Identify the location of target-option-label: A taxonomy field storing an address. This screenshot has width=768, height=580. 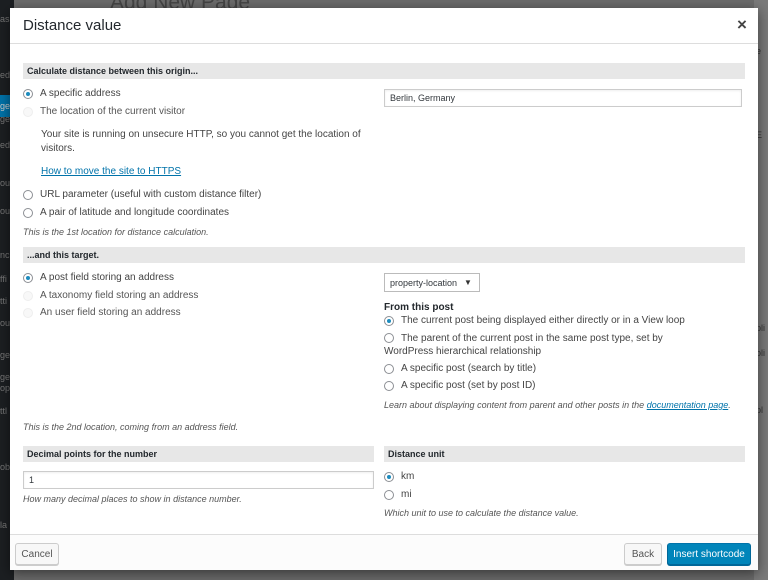
(119, 295).